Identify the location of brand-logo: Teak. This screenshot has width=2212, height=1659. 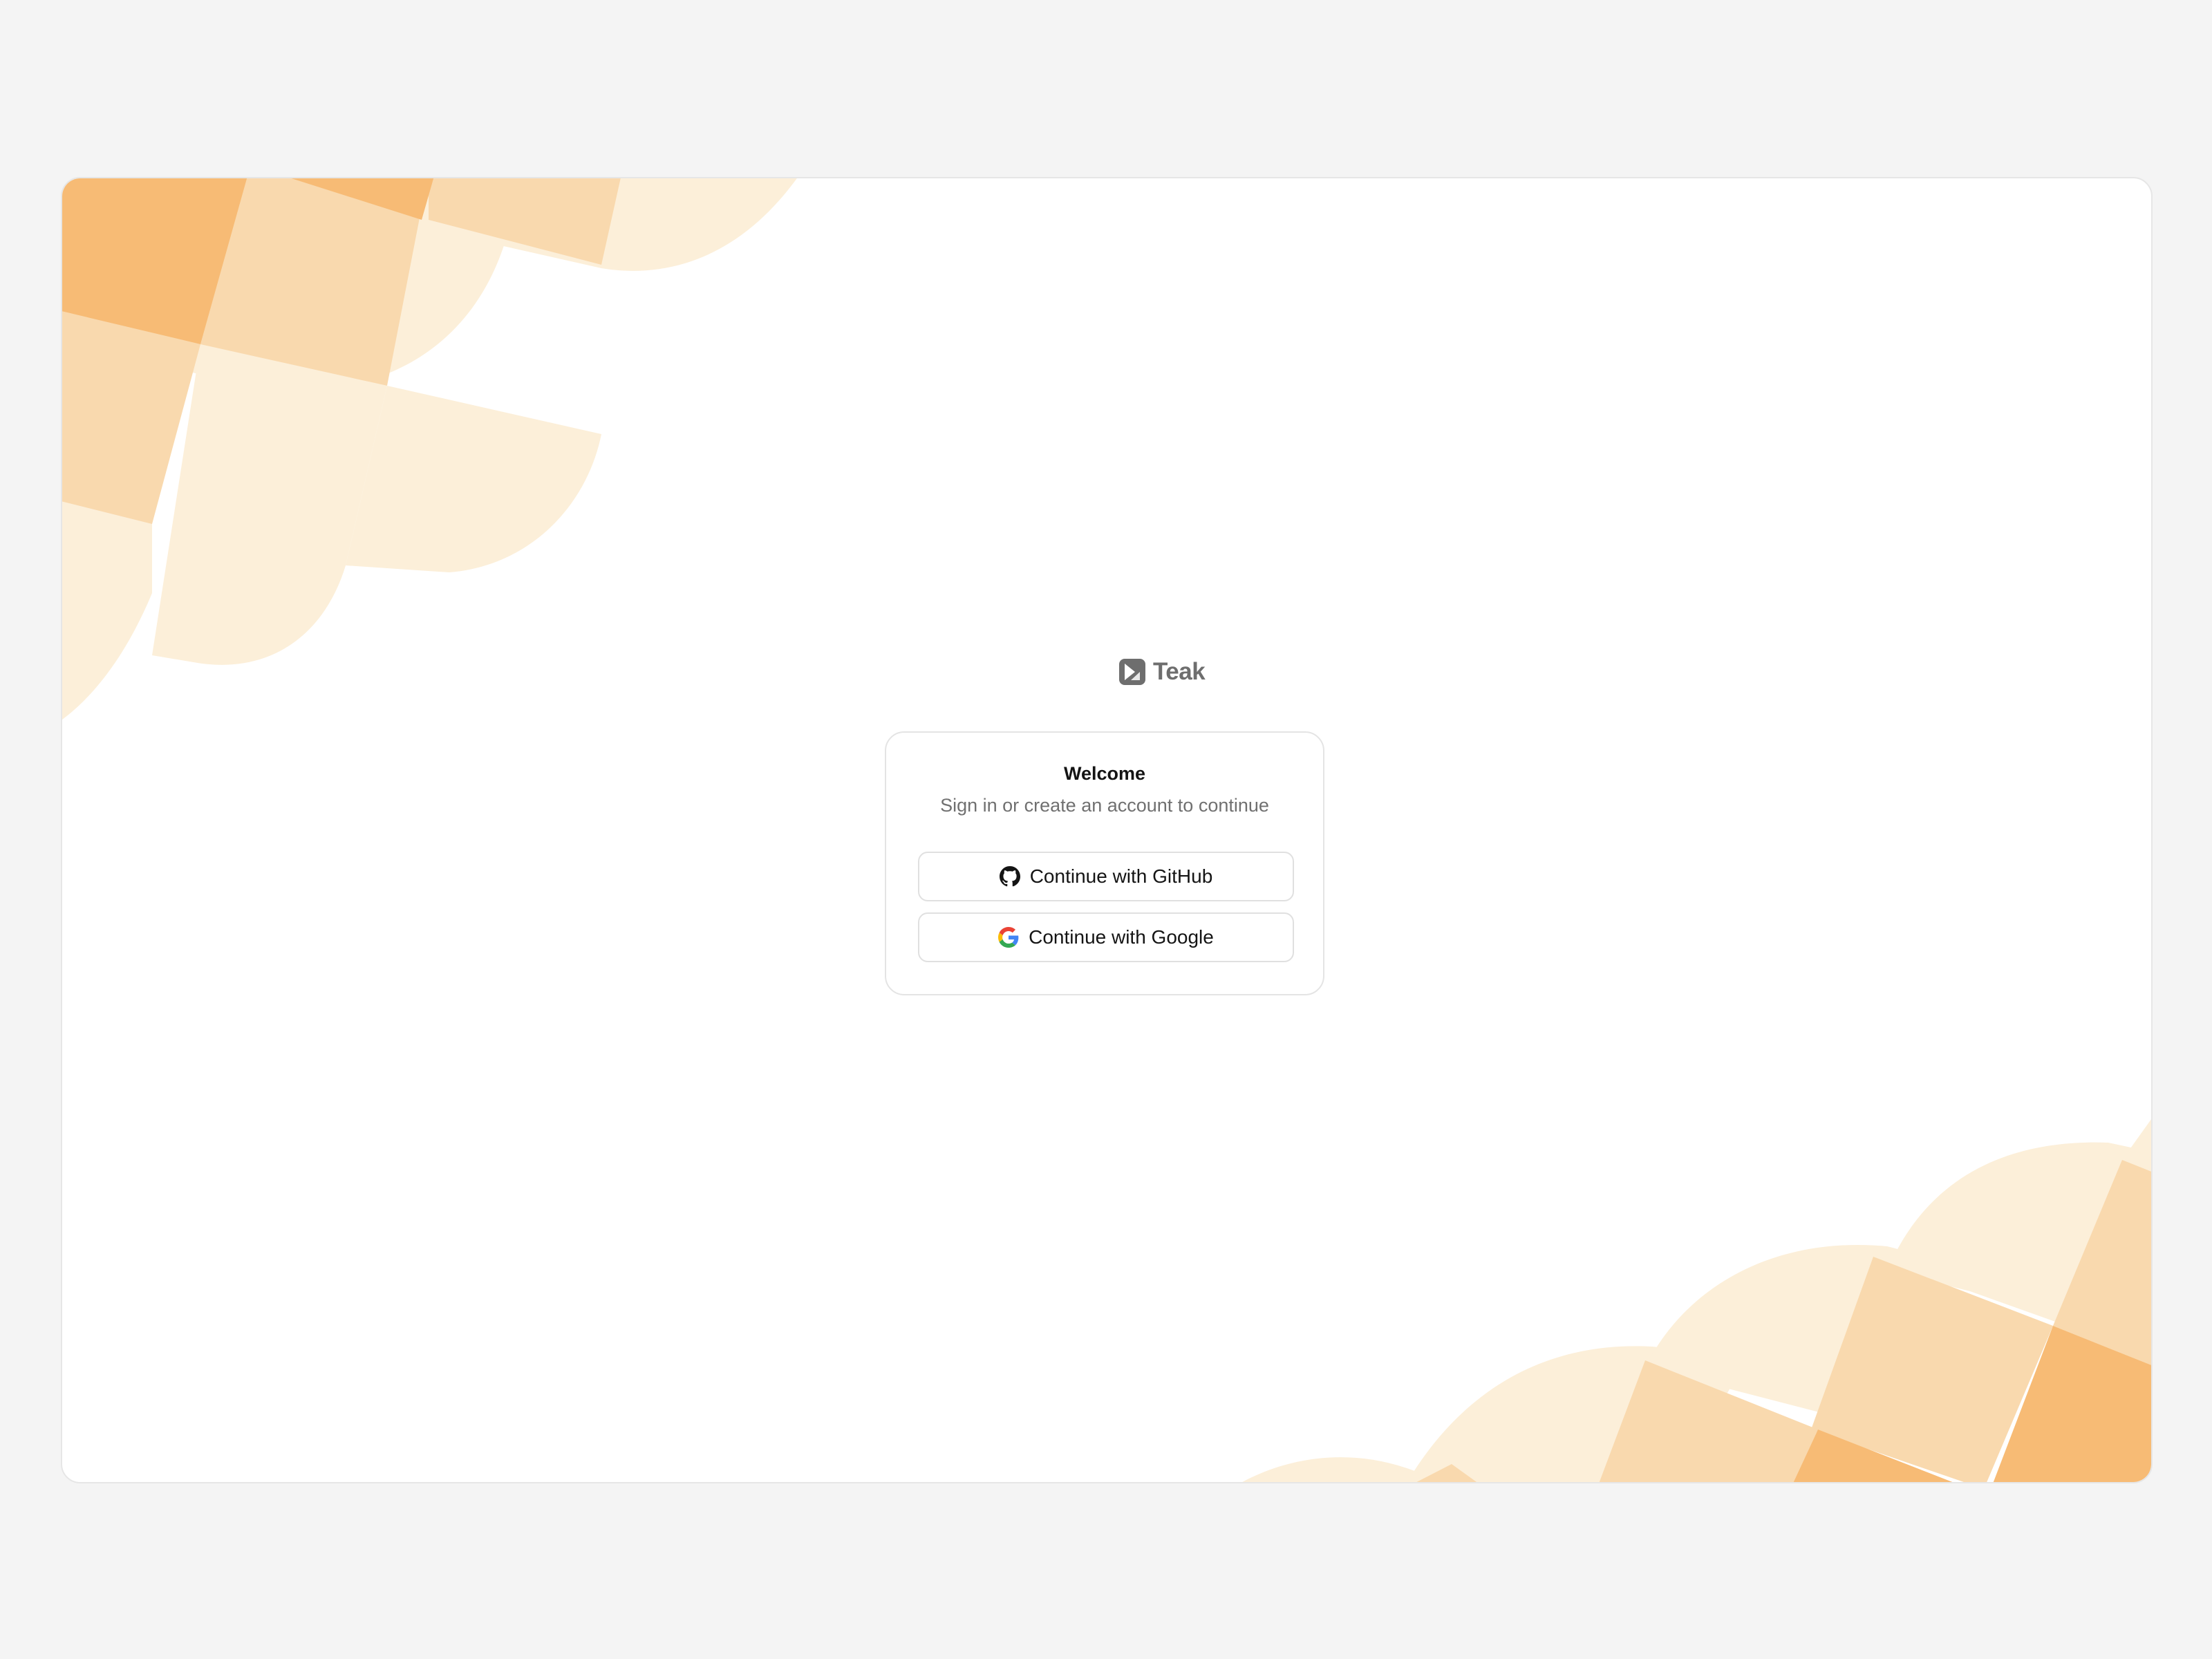
(1162, 672).